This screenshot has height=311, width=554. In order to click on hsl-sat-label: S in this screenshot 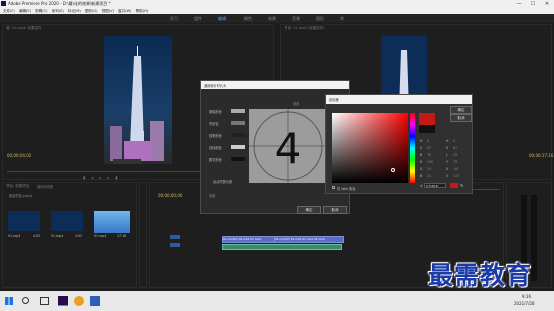, I will do `click(447, 148)`.